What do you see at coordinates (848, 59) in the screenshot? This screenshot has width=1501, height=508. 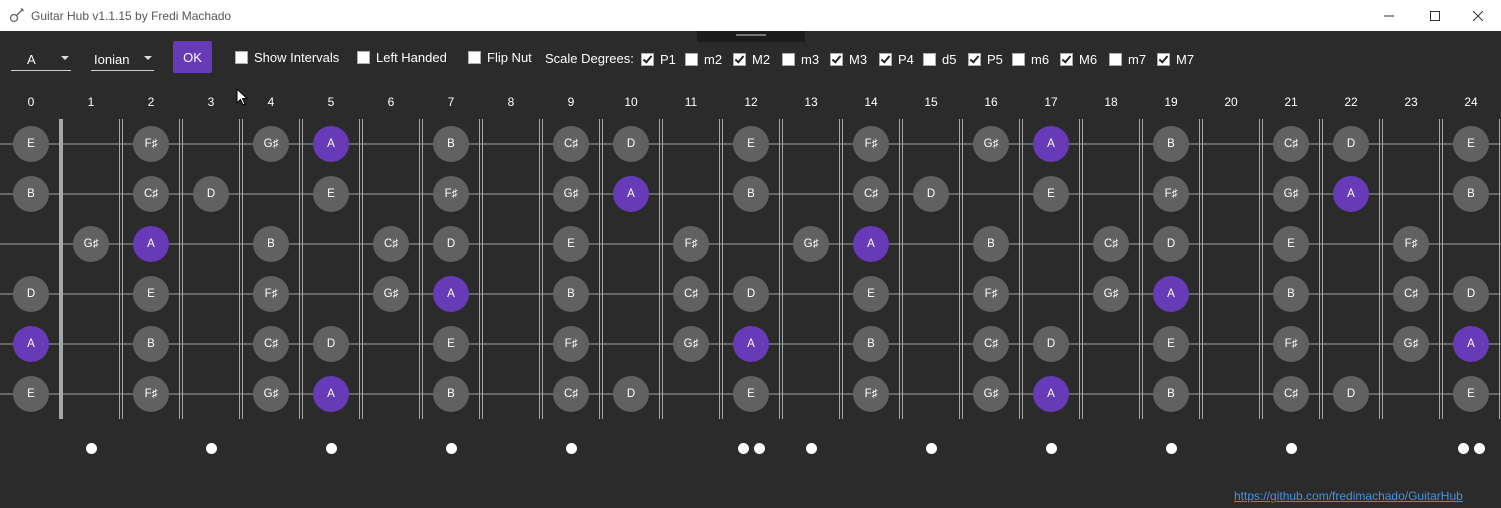 I see `degree-checkbox-m3: M3` at bounding box center [848, 59].